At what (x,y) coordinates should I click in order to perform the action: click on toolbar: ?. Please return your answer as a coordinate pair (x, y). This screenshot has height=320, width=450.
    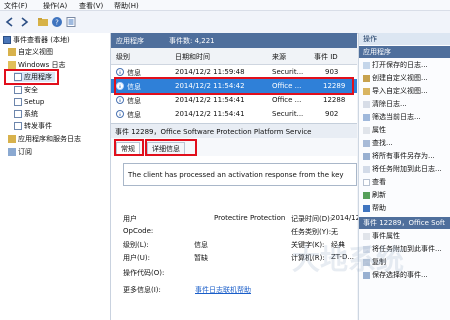
    Looking at the image, I should click on (225, 22).